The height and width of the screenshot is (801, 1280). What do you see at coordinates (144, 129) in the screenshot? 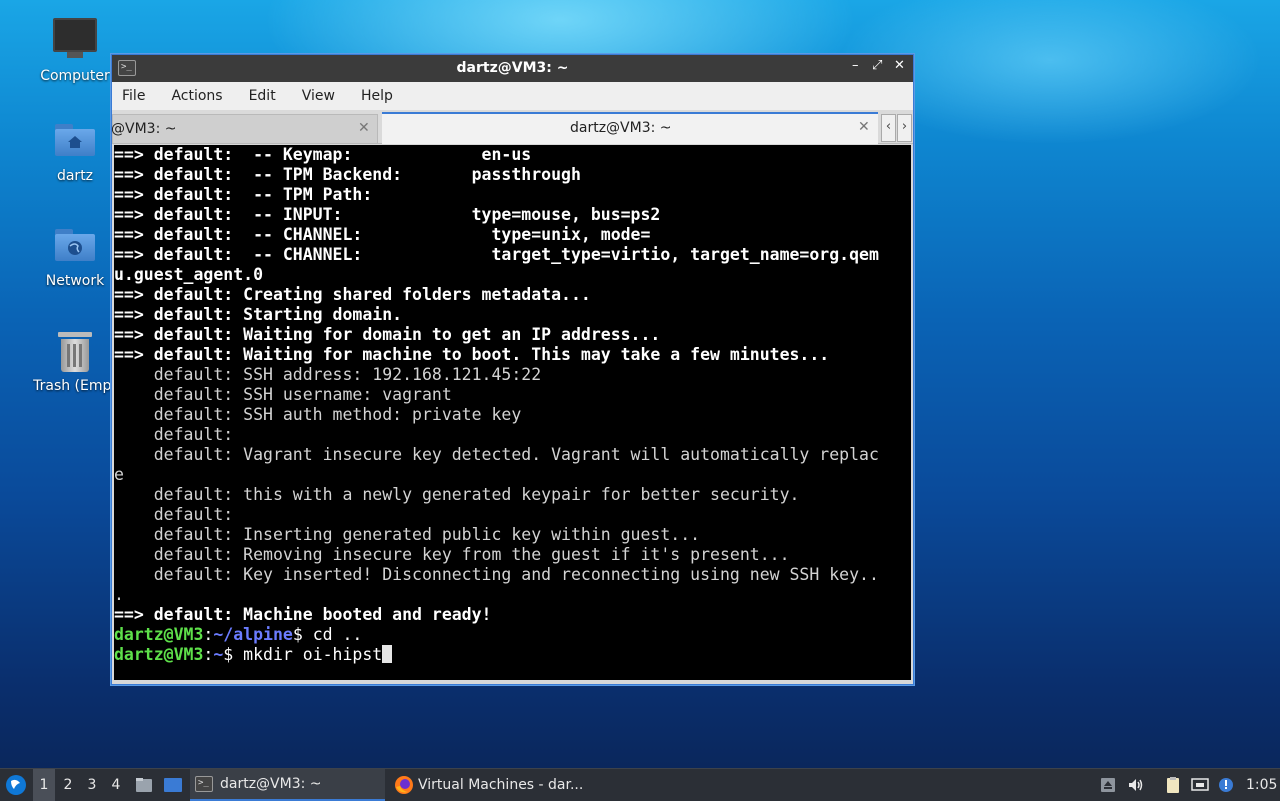
I see `tab-label: @VM3: ~` at bounding box center [144, 129].